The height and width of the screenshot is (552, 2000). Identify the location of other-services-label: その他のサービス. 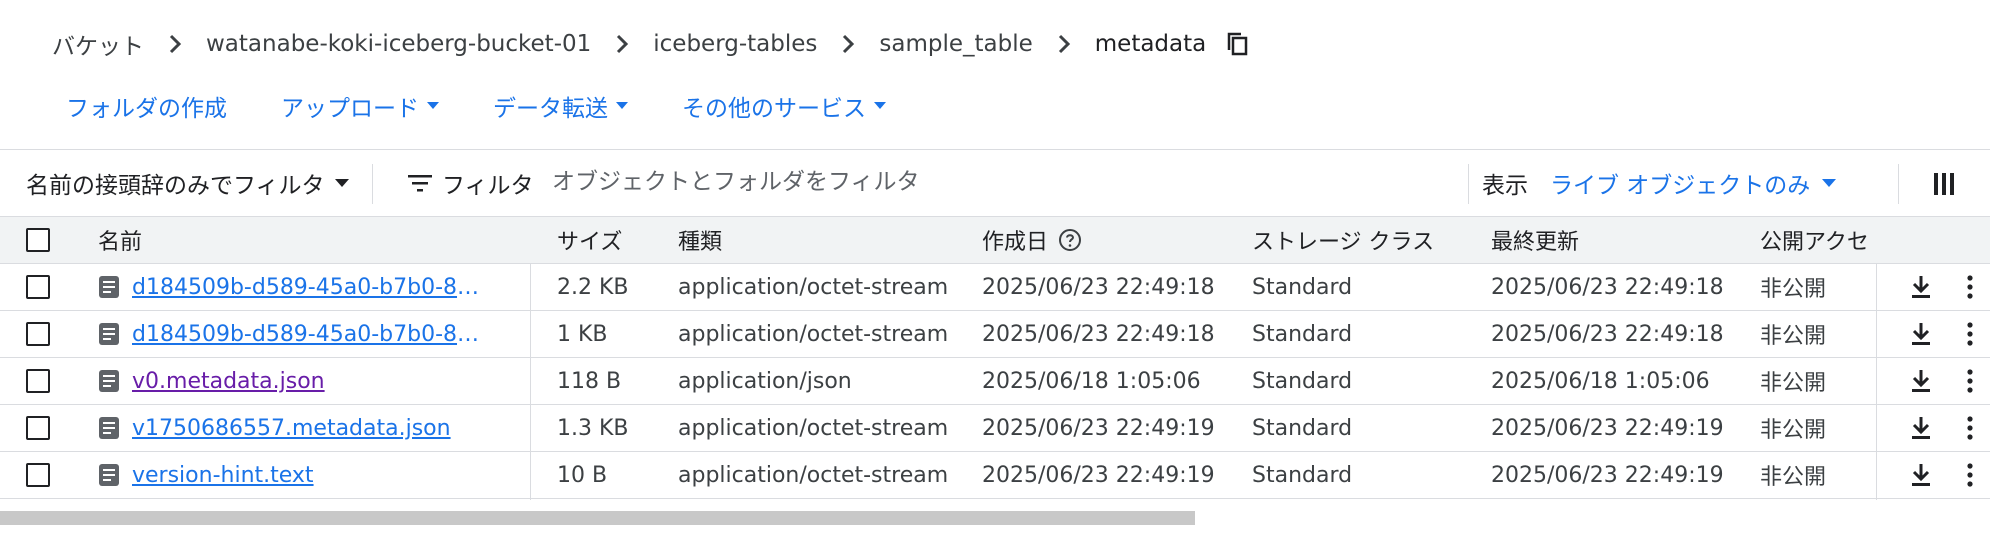
(774, 109).